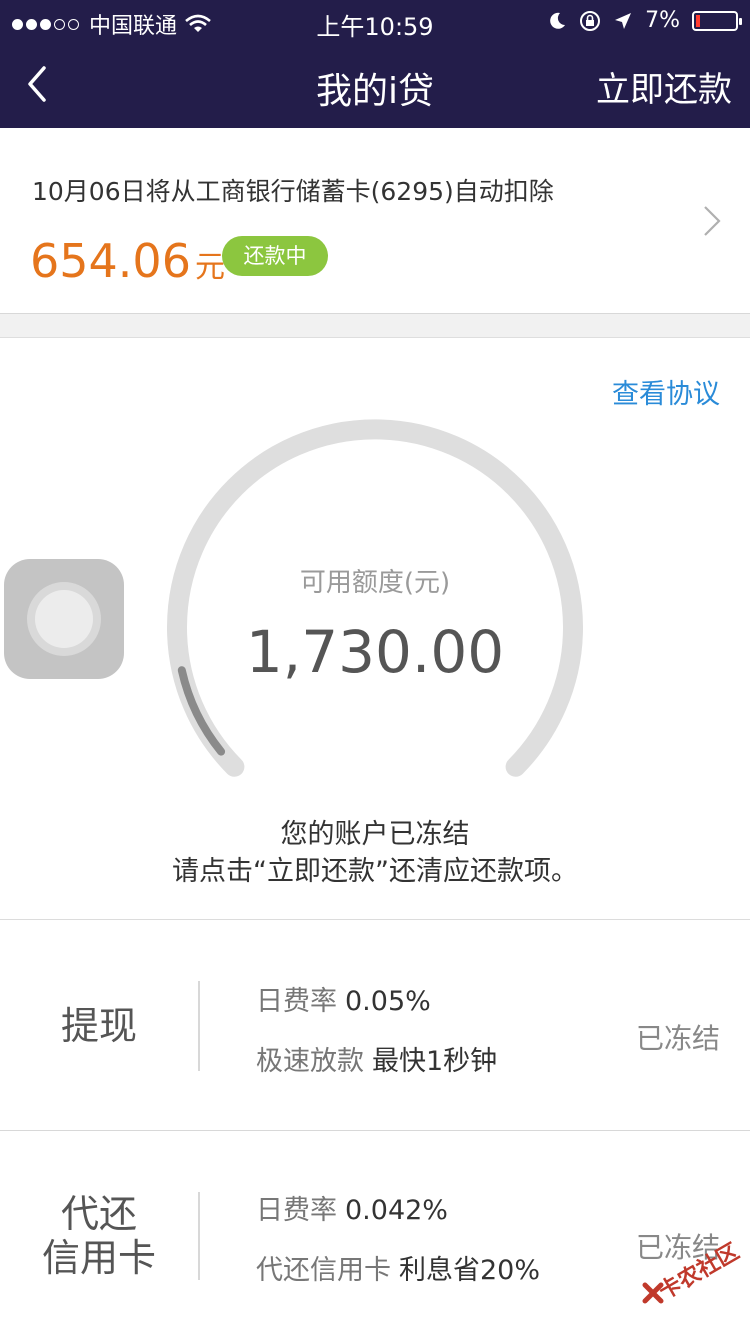 The height and width of the screenshot is (1334, 750). Describe the element at coordinates (396, 1210) in the screenshot. I see `daily-rate-value: 0.042%` at that location.